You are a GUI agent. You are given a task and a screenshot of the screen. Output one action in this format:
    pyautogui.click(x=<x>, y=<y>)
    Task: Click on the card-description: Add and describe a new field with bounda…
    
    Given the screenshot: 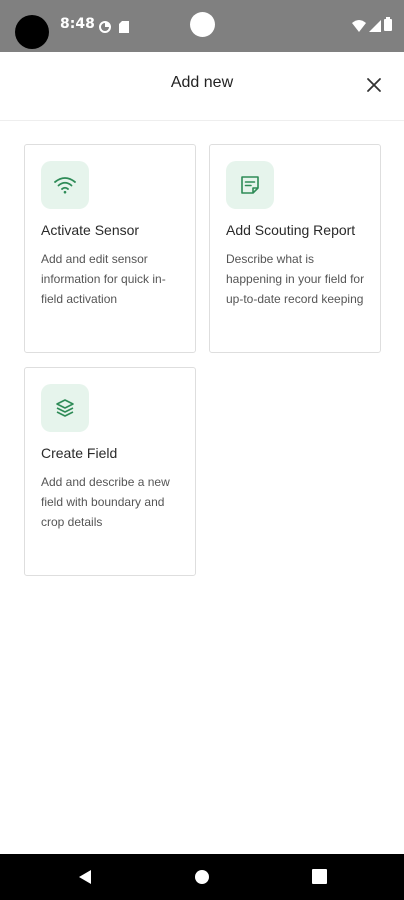 What is the action you would take?
    pyautogui.click(x=105, y=502)
    